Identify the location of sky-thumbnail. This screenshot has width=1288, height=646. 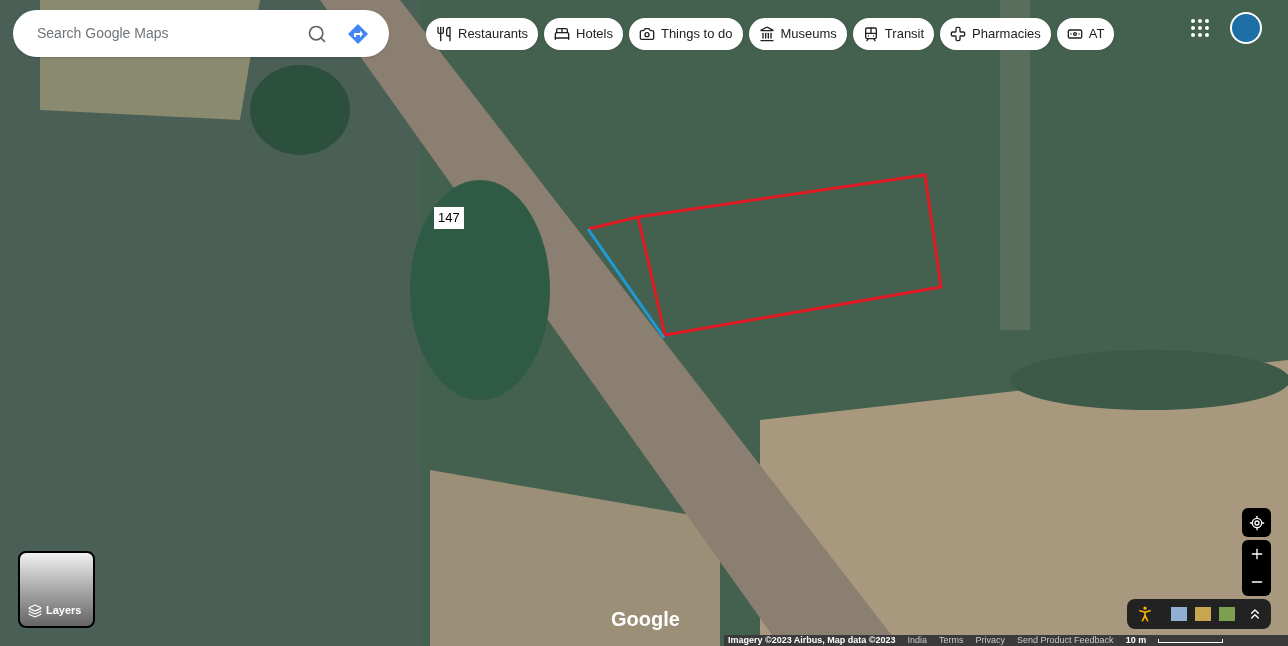
(1179, 614).